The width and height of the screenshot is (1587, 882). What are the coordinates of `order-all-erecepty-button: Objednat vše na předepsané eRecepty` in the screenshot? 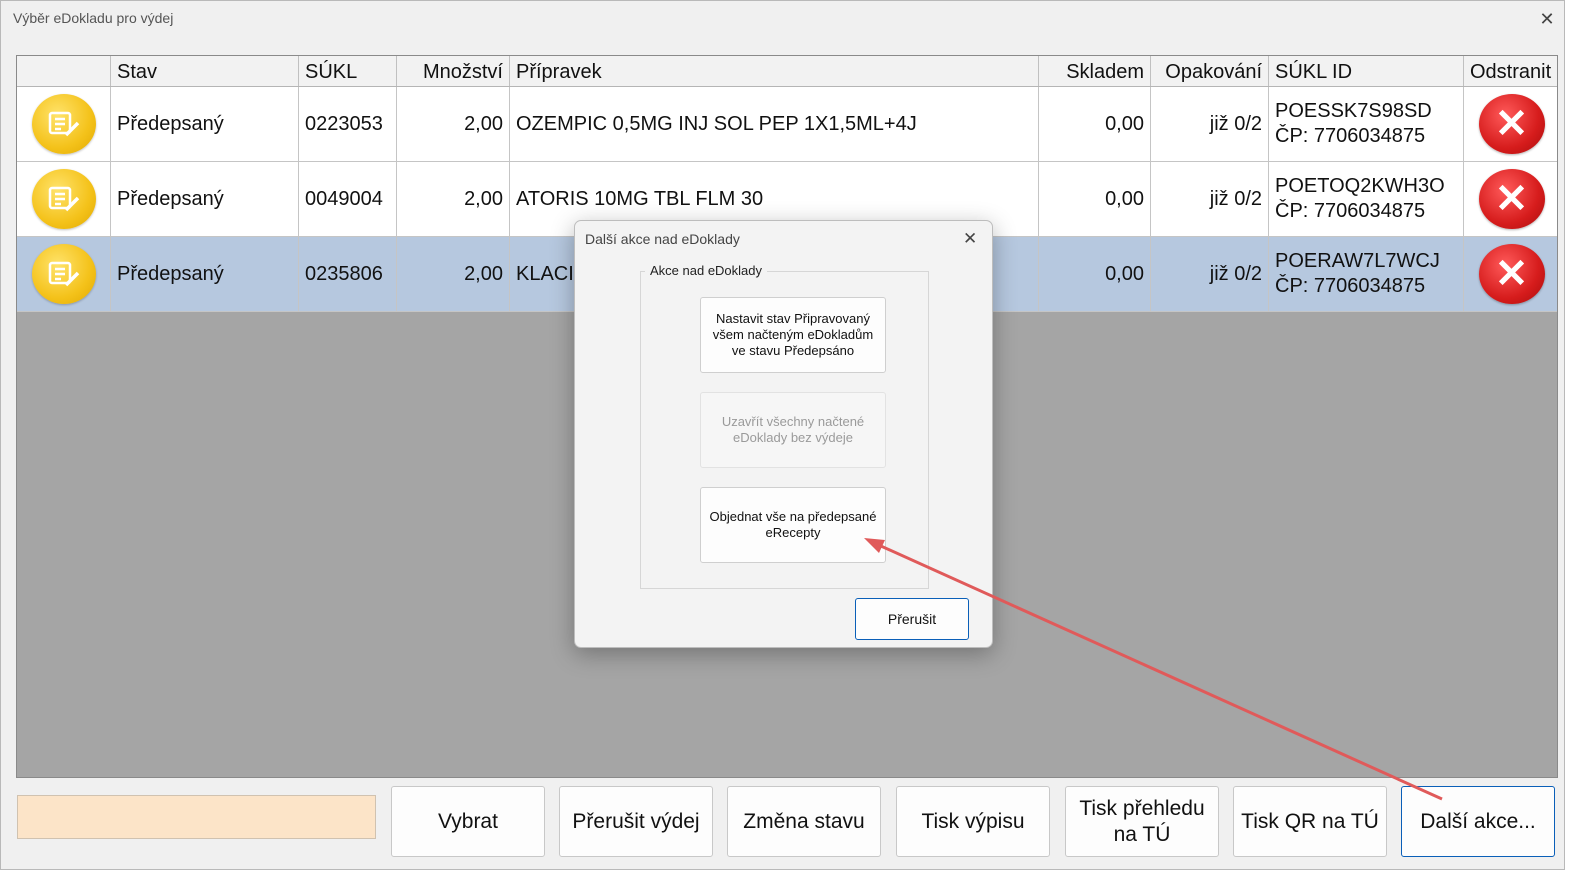 It's located at (793, 525).